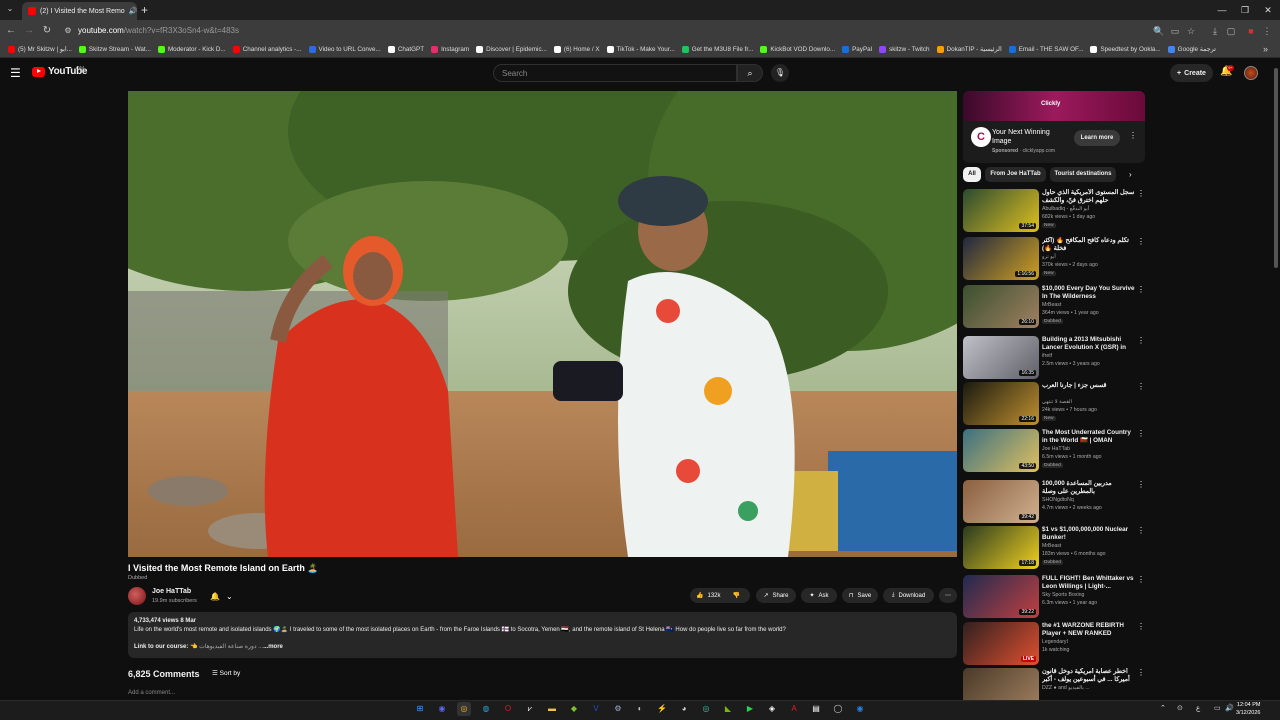 The image size is (1280, 720). What do you see at coordinates (750, 709) in the screenshot?
I see `media-player-icon: ▶` at bounding box center [750, 709].